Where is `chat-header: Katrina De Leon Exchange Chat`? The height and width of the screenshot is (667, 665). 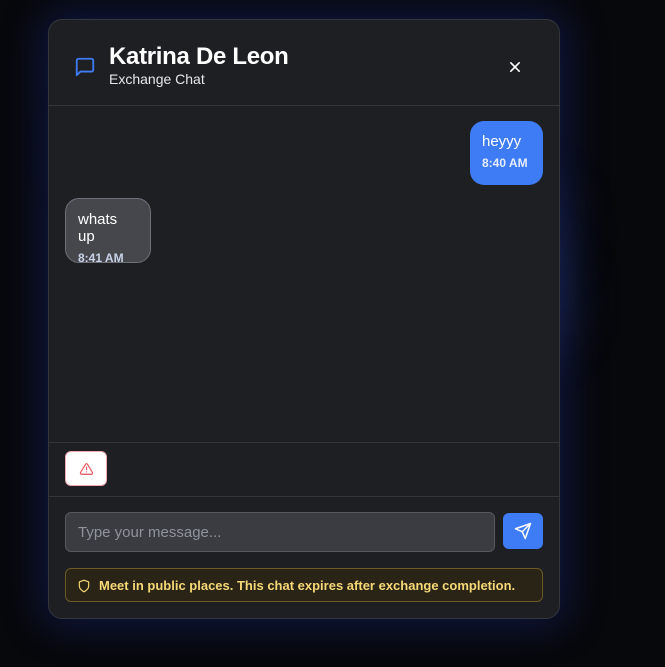 chat-header: Katrina De Leon Exchange Chat is located at coordinates (304, 63).